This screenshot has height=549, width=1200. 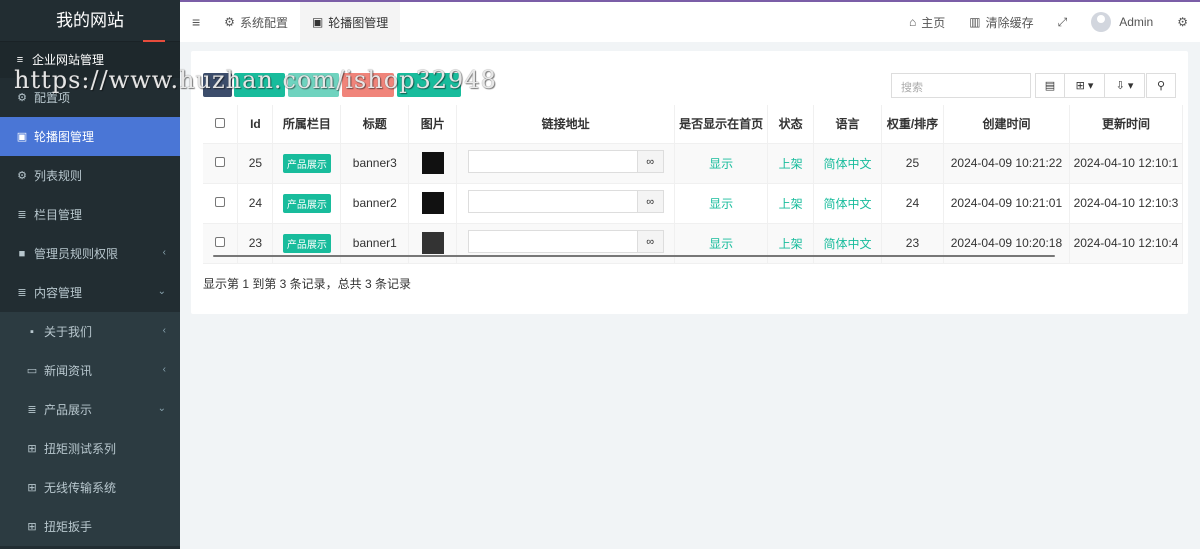 I want to click on column-header: 更新时间, so click(x=1126, y=124).